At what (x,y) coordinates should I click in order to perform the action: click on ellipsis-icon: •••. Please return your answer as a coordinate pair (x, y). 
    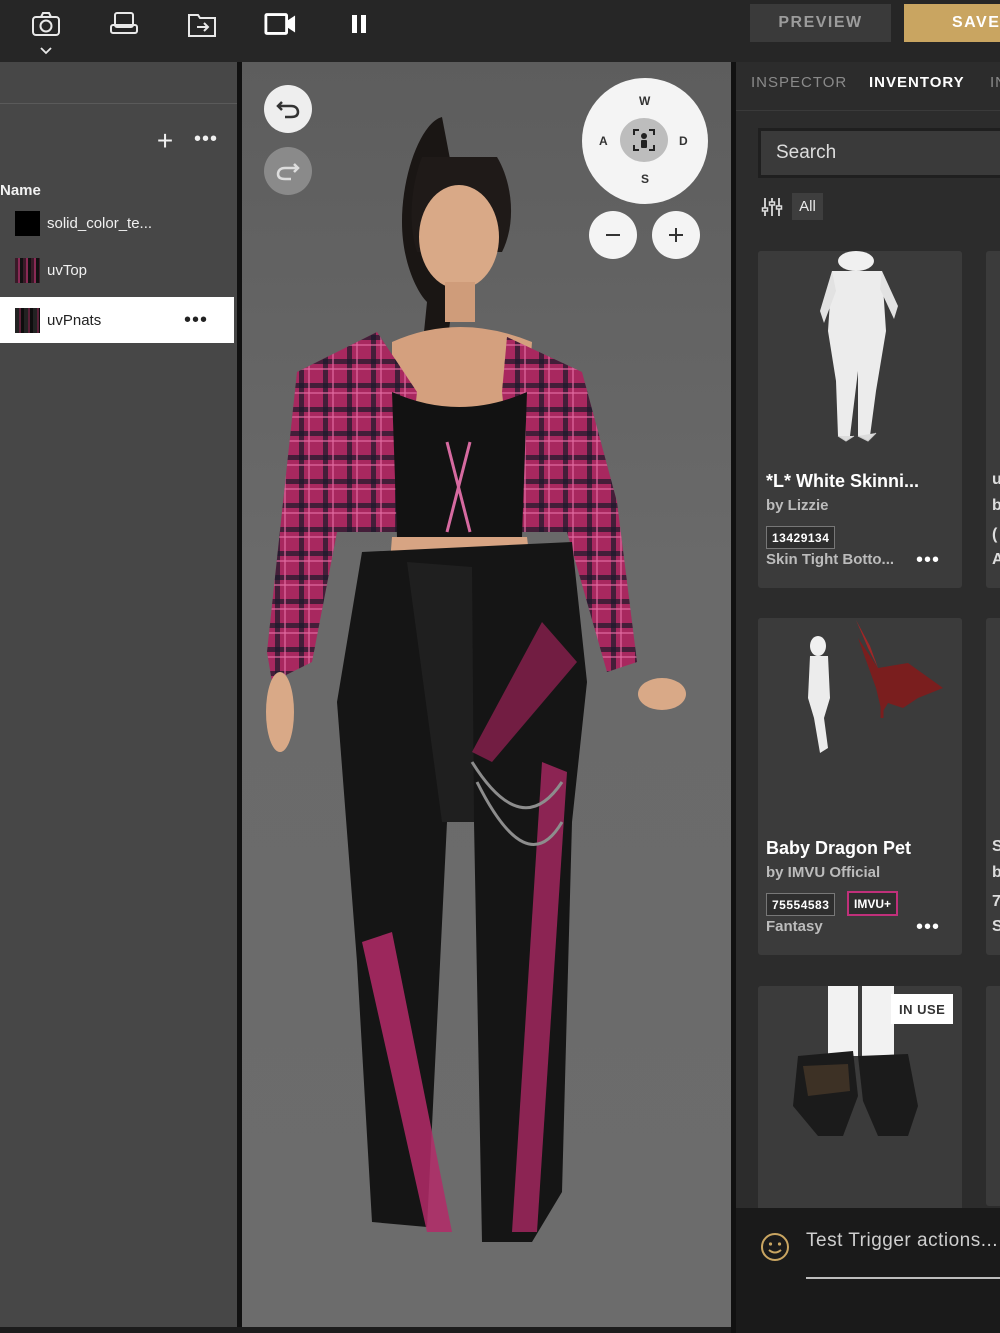
    Looking at the image, I should click on (206, 141).